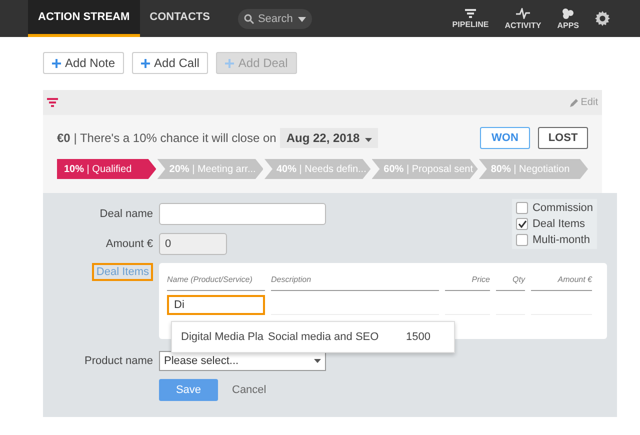 This screenshot has width=640, height=435. What do you see at coordinates (329, 138) in the screenshot?
I see `close-date-dropdown: Aug 22, 2018` at bounding box center [329, 138].